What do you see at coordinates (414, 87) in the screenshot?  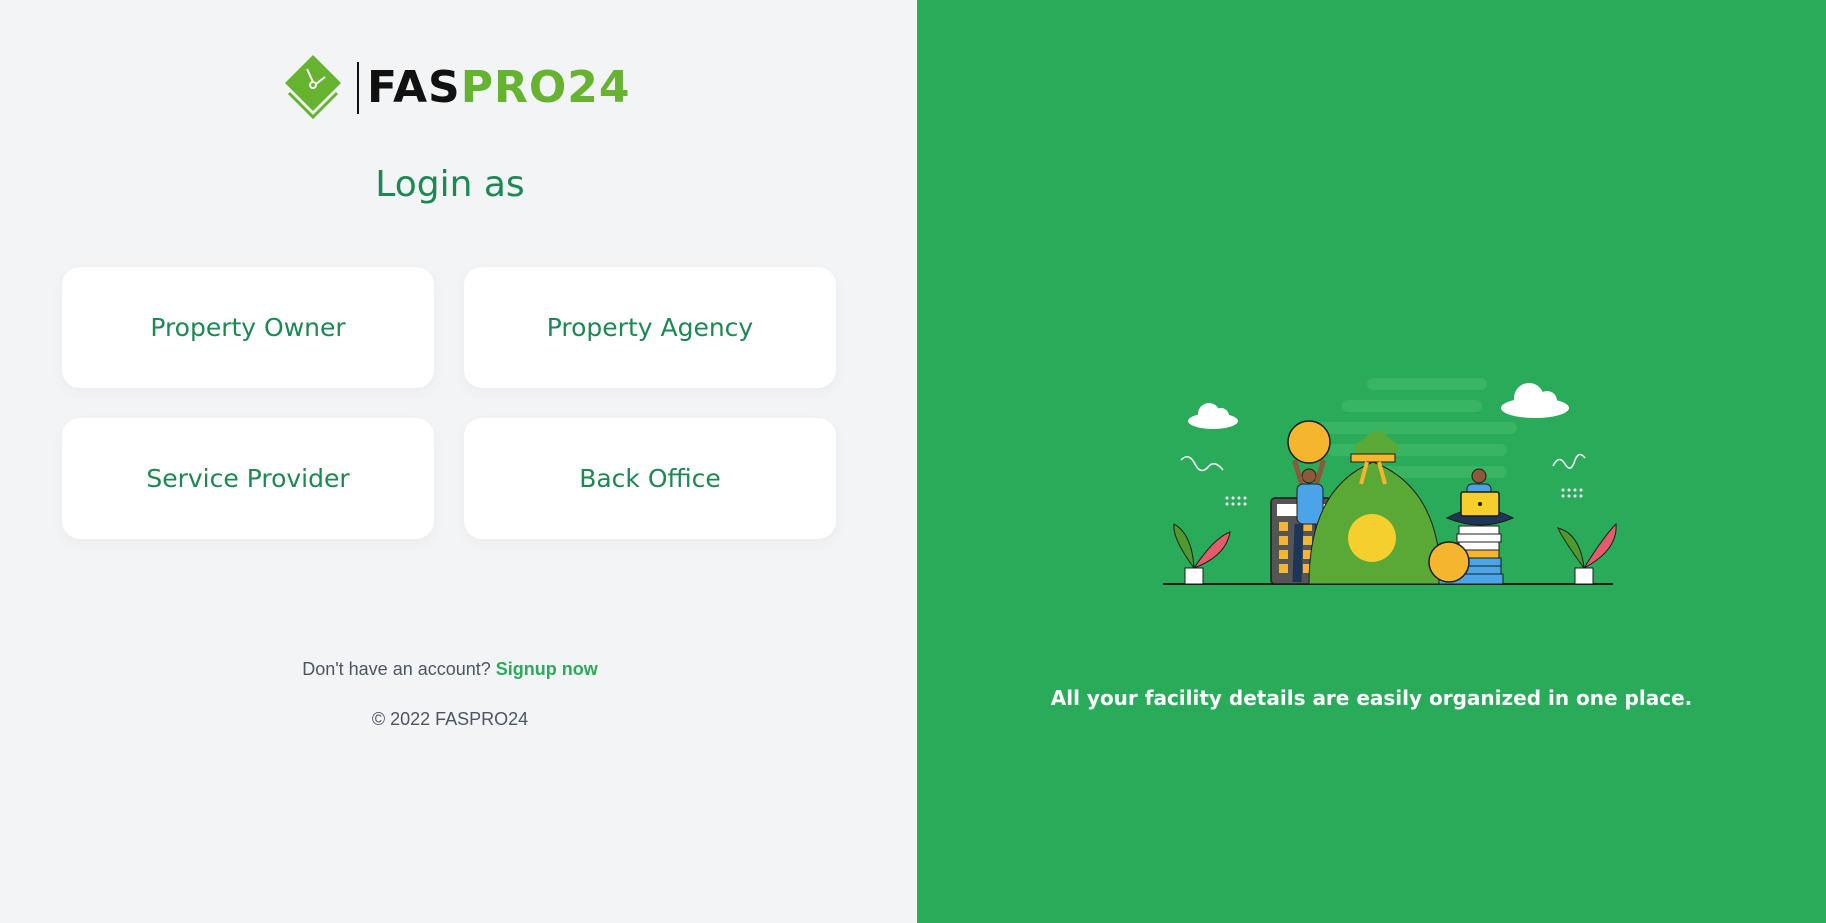 I see `brand-name-part1: FAS` at bounding box center [414, 87].